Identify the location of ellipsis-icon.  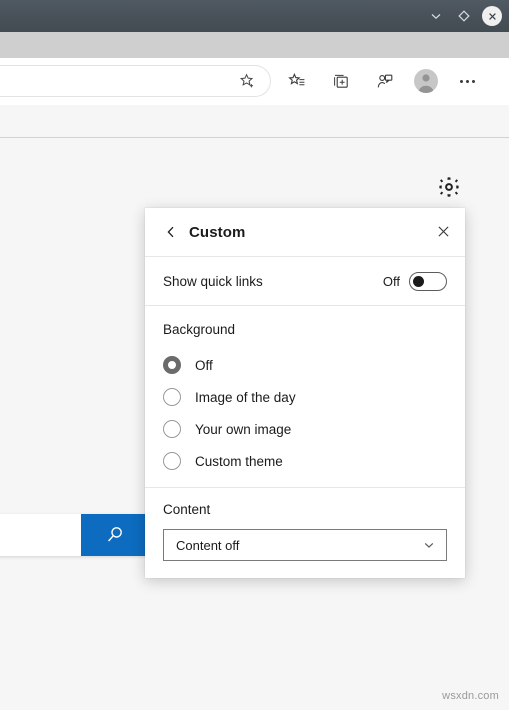
(467, 81).